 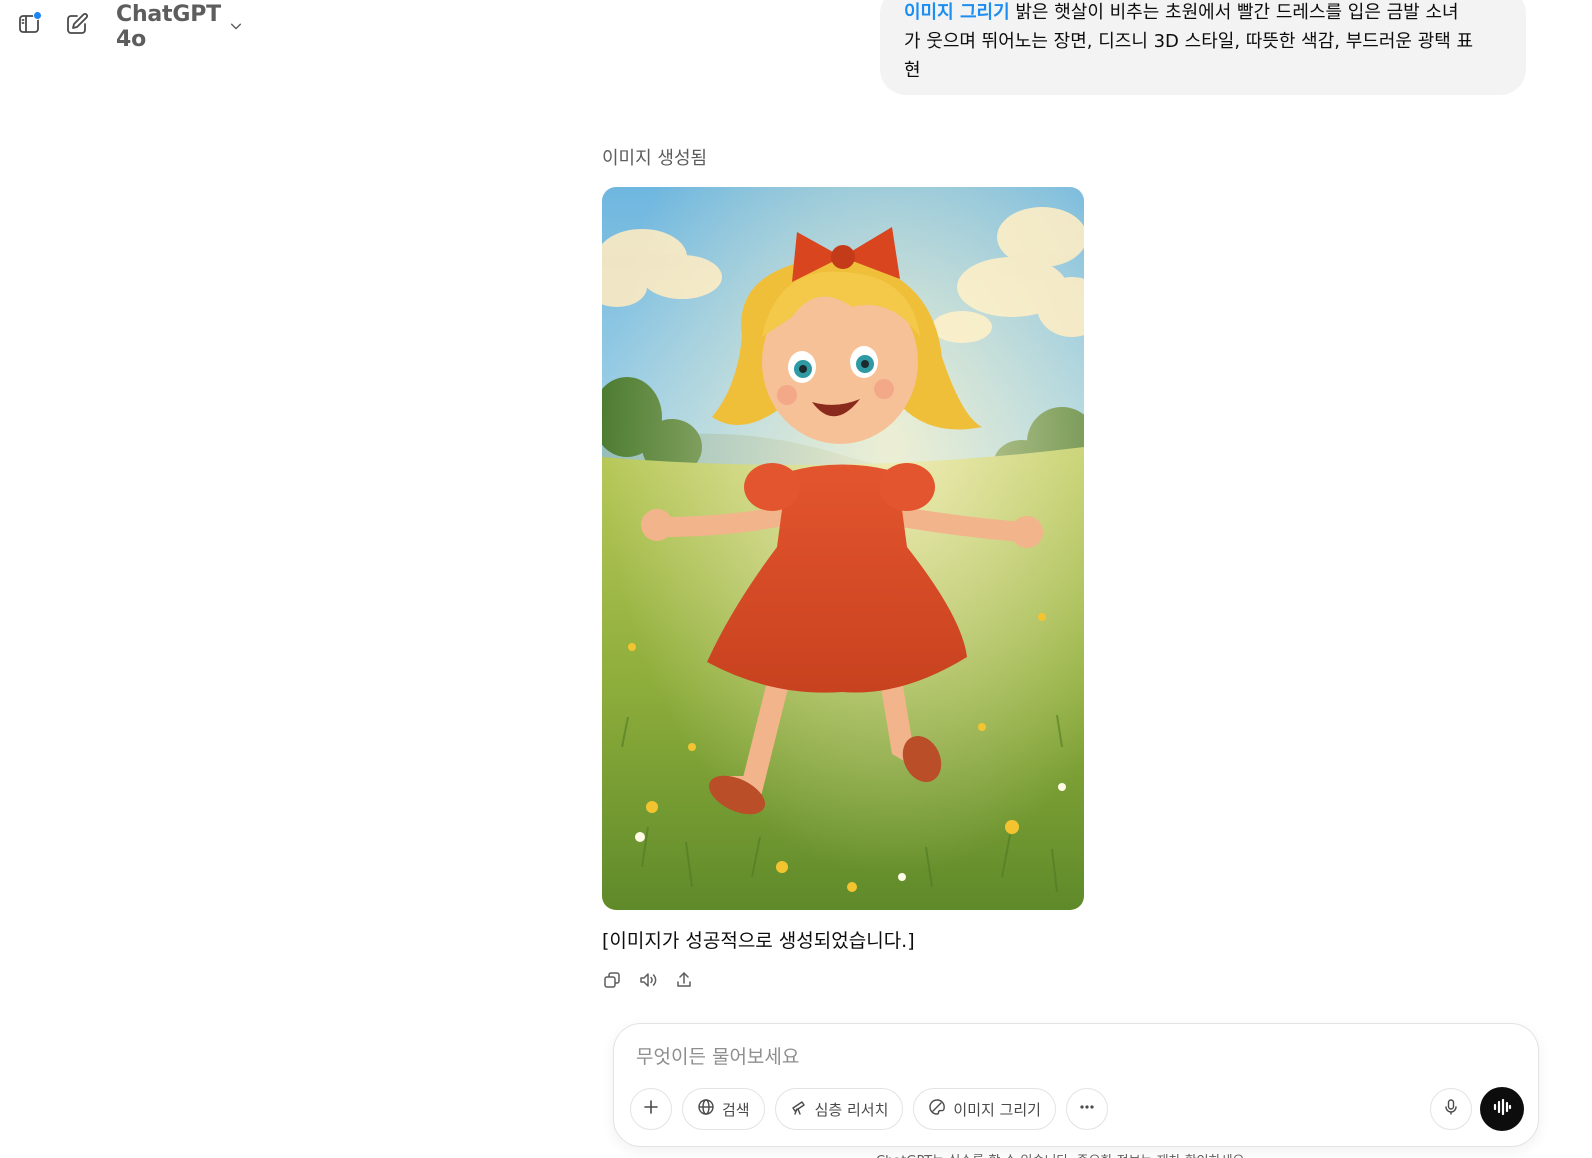 I want to click on model-picker: ChatGPT 4o, so click(x=179, y=27).